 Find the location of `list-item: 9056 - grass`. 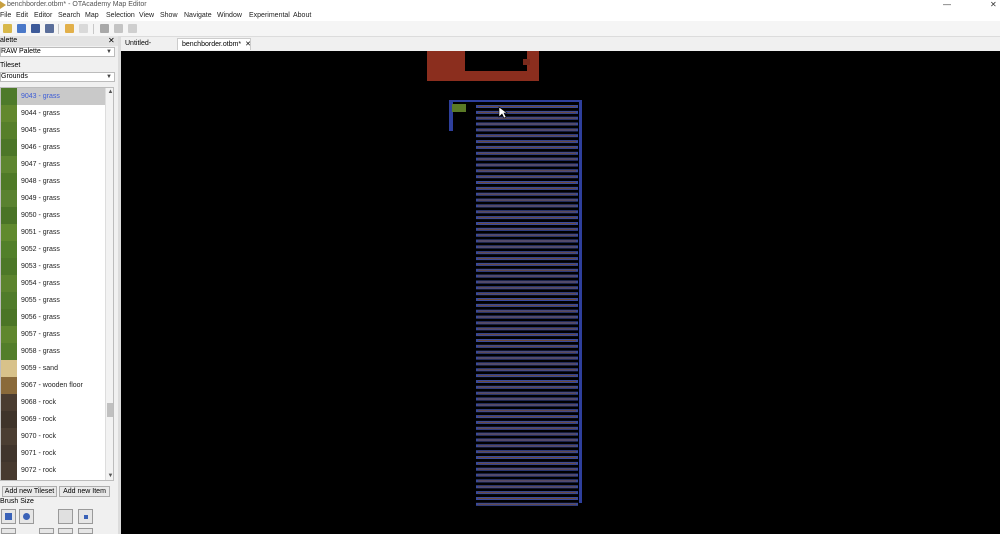

list-item: 9056 - grass is located at coordinates (61, 317).